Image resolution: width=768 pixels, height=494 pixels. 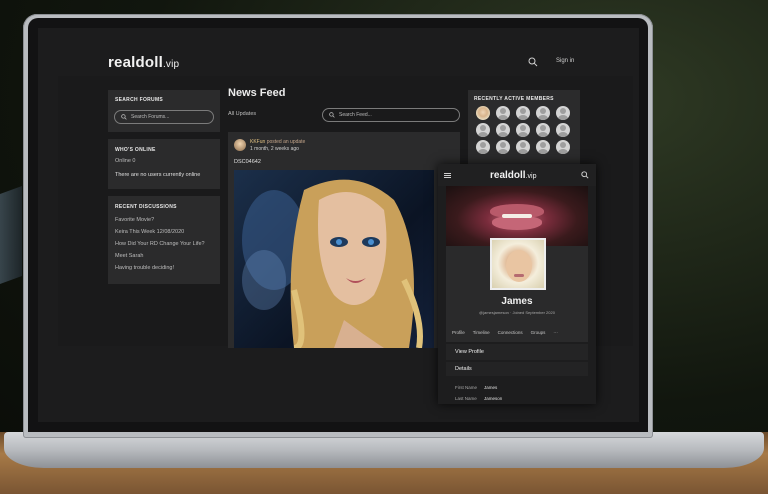 I want to click on tab-timeline: Timeline, so click(x=481, y=332).